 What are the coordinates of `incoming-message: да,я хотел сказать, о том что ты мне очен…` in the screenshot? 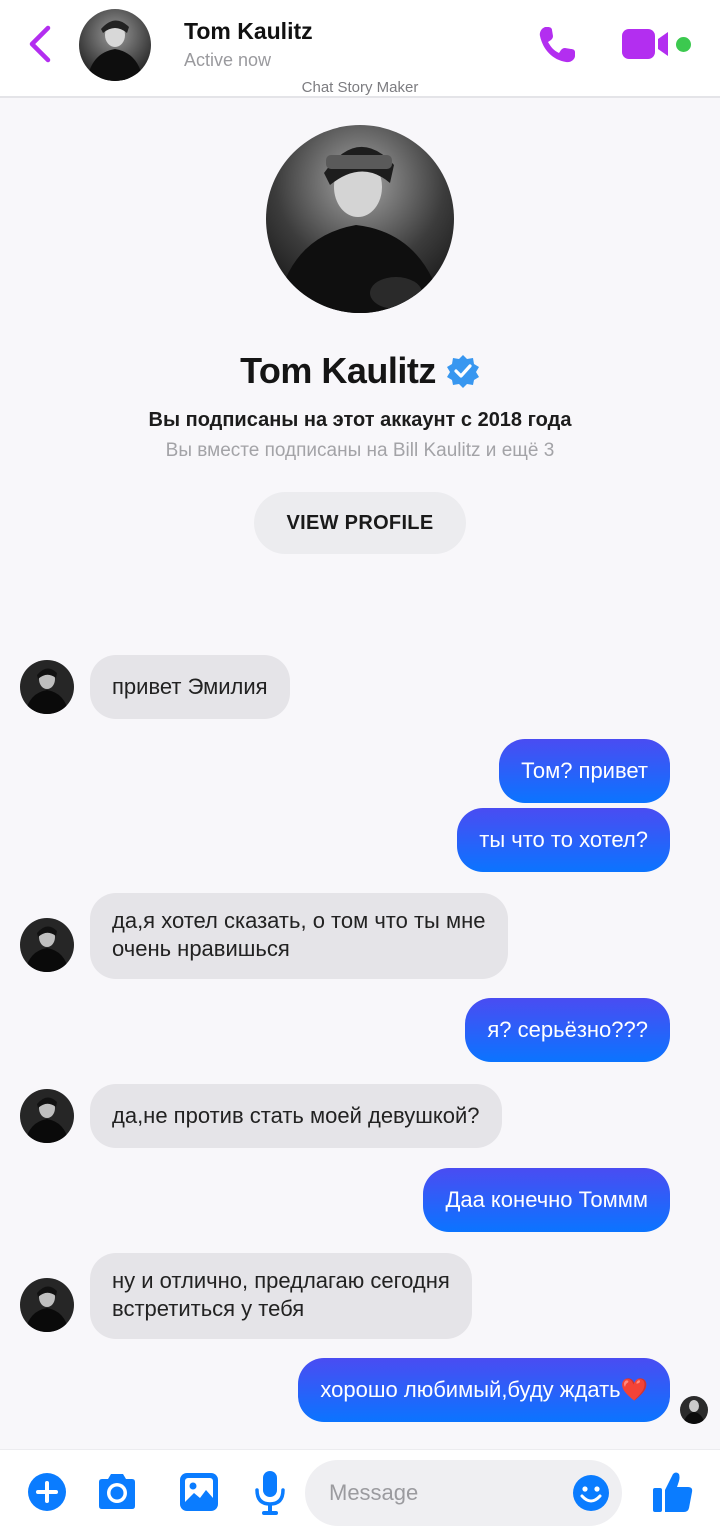 It's located at (299, 936).